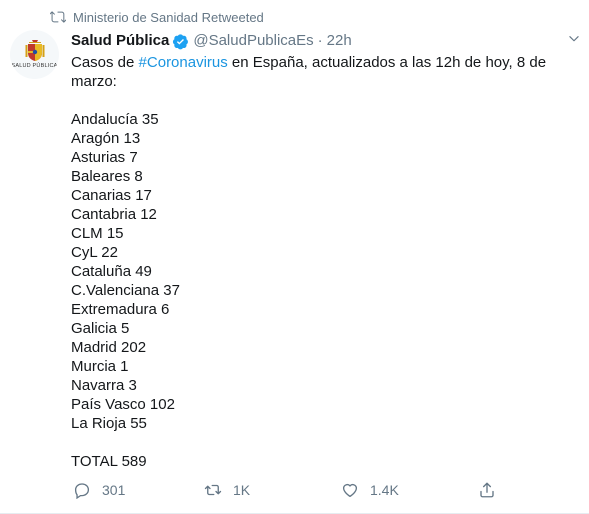  I want to click on reply-button: 301, so click(99, 490).